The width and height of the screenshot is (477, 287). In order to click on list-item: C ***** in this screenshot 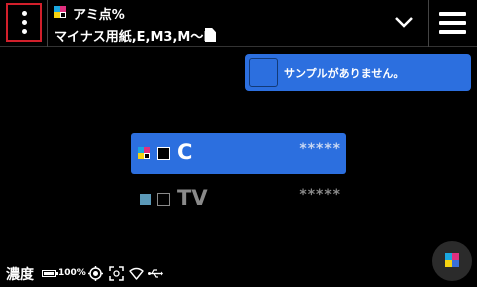, I will do `click(238, 153)`.